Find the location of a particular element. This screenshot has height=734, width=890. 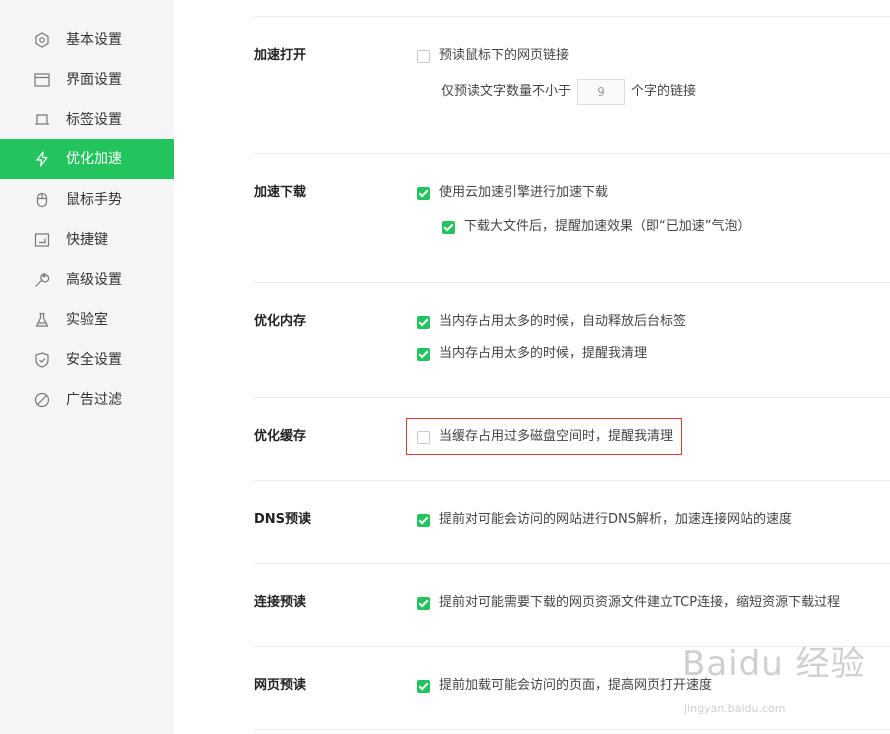

option-label: 提前加载可能会访问的页面，提高网页打开速度 is located at coordinates (576, 685).